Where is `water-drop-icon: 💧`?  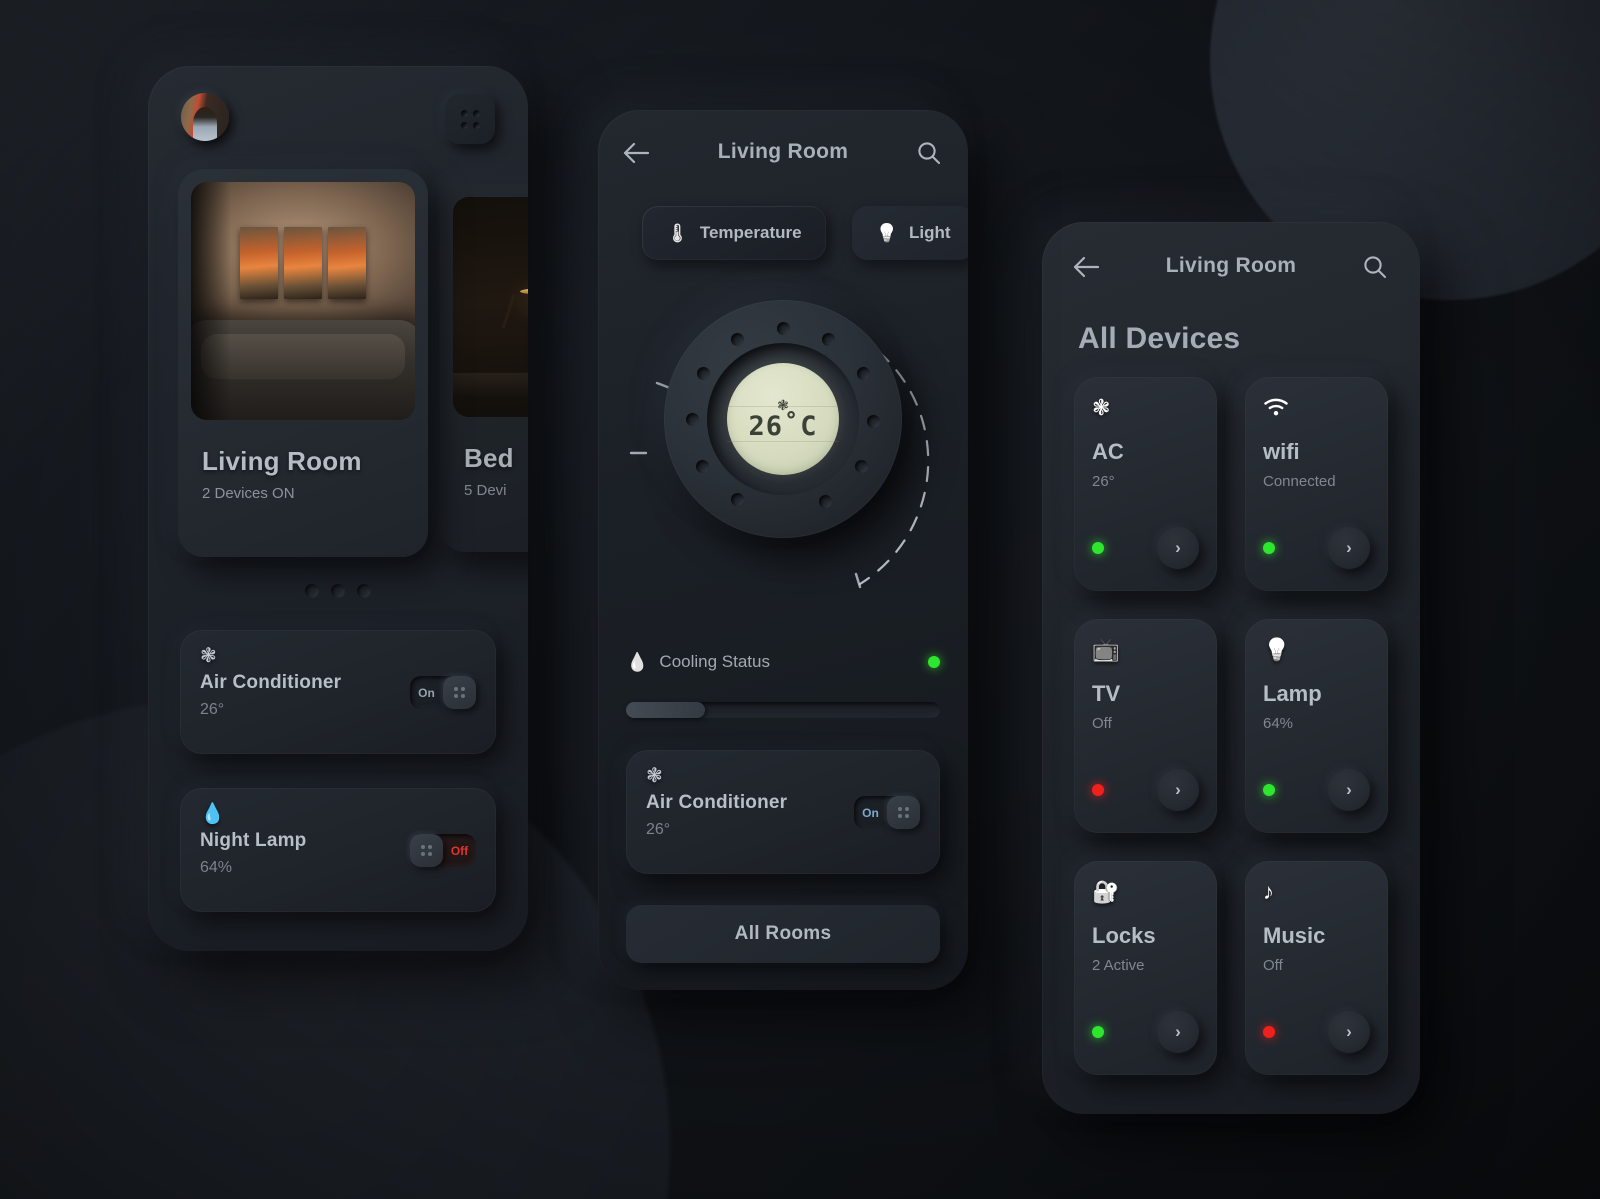 water-drop-icon: 💧 is located at coordinates (637, 662).